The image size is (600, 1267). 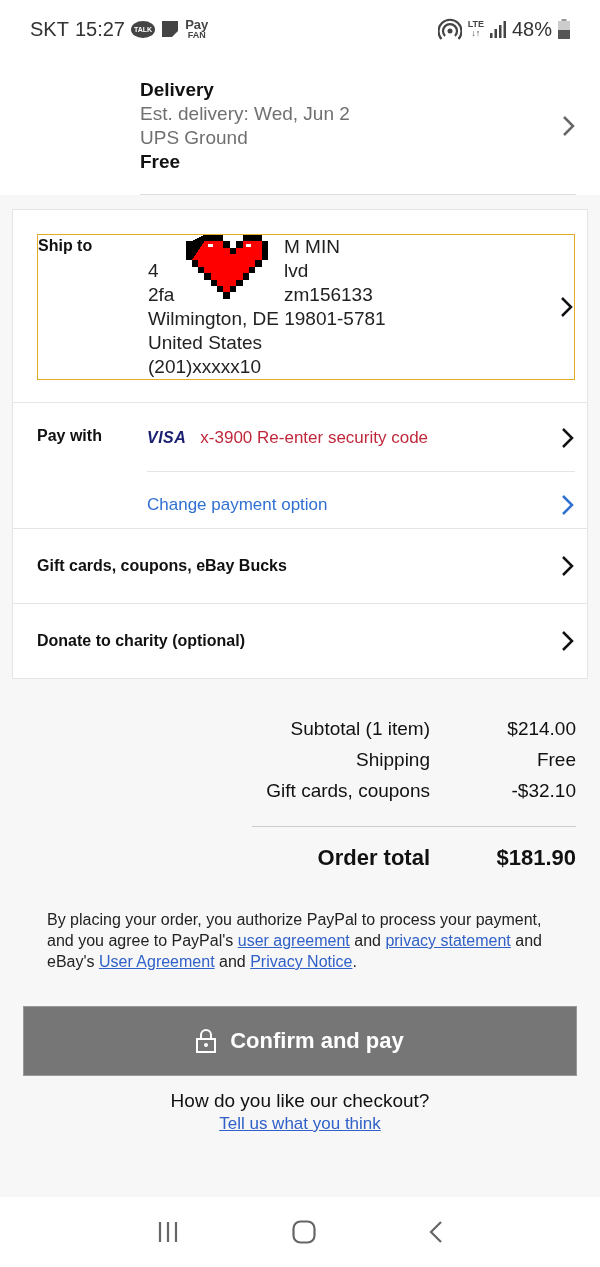 What do you see at coordinates (393, 760) in the screenshot?
I see `summary-label: Shipping` at bounding box center [393, 760].